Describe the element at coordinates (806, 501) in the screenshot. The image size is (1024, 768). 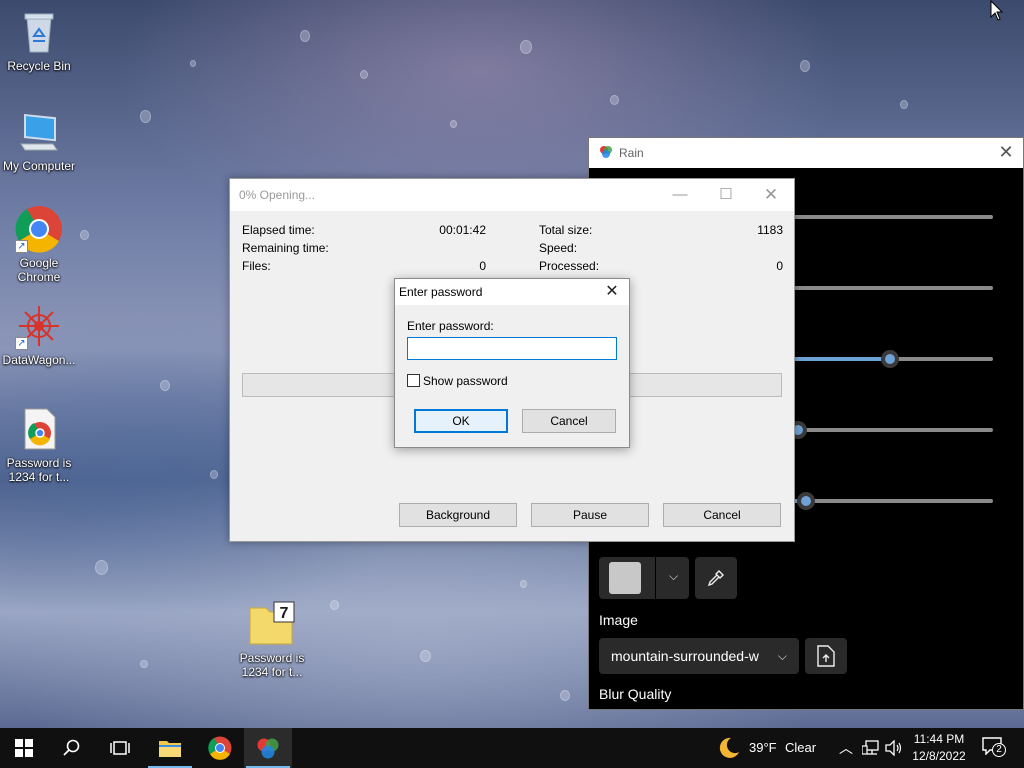
I see `slider-5-thumb` at that location.